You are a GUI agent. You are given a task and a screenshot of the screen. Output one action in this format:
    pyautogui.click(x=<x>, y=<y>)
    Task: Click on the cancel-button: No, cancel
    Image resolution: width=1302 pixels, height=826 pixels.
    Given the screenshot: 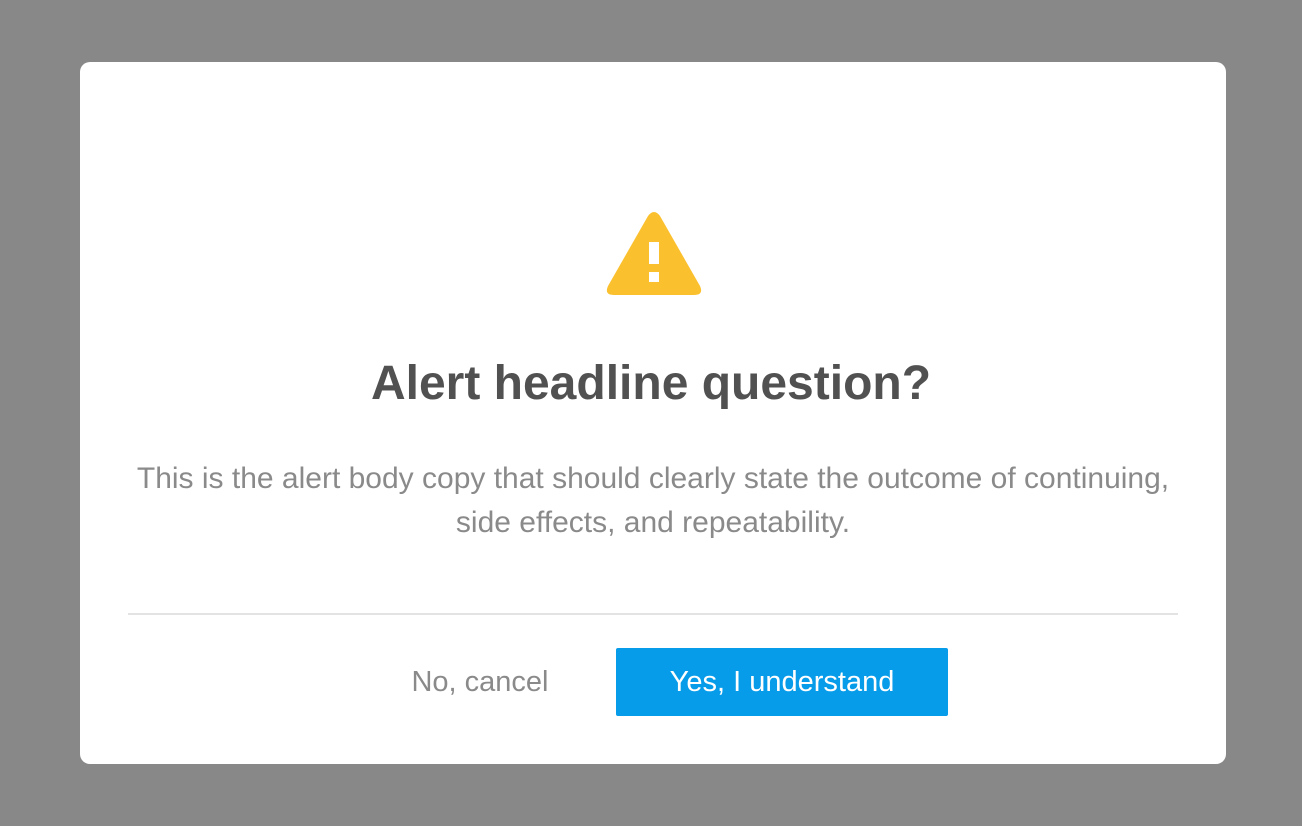 What is the action you would take?
    pyautogui.click(x=480, y=682)
    